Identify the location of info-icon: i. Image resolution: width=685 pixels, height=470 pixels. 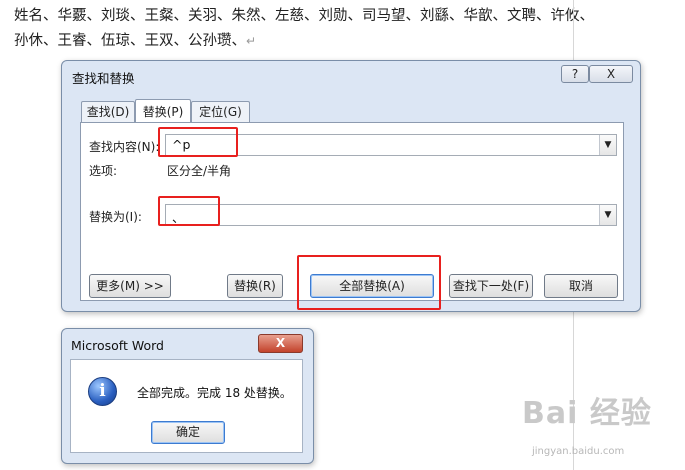
(102, 391).